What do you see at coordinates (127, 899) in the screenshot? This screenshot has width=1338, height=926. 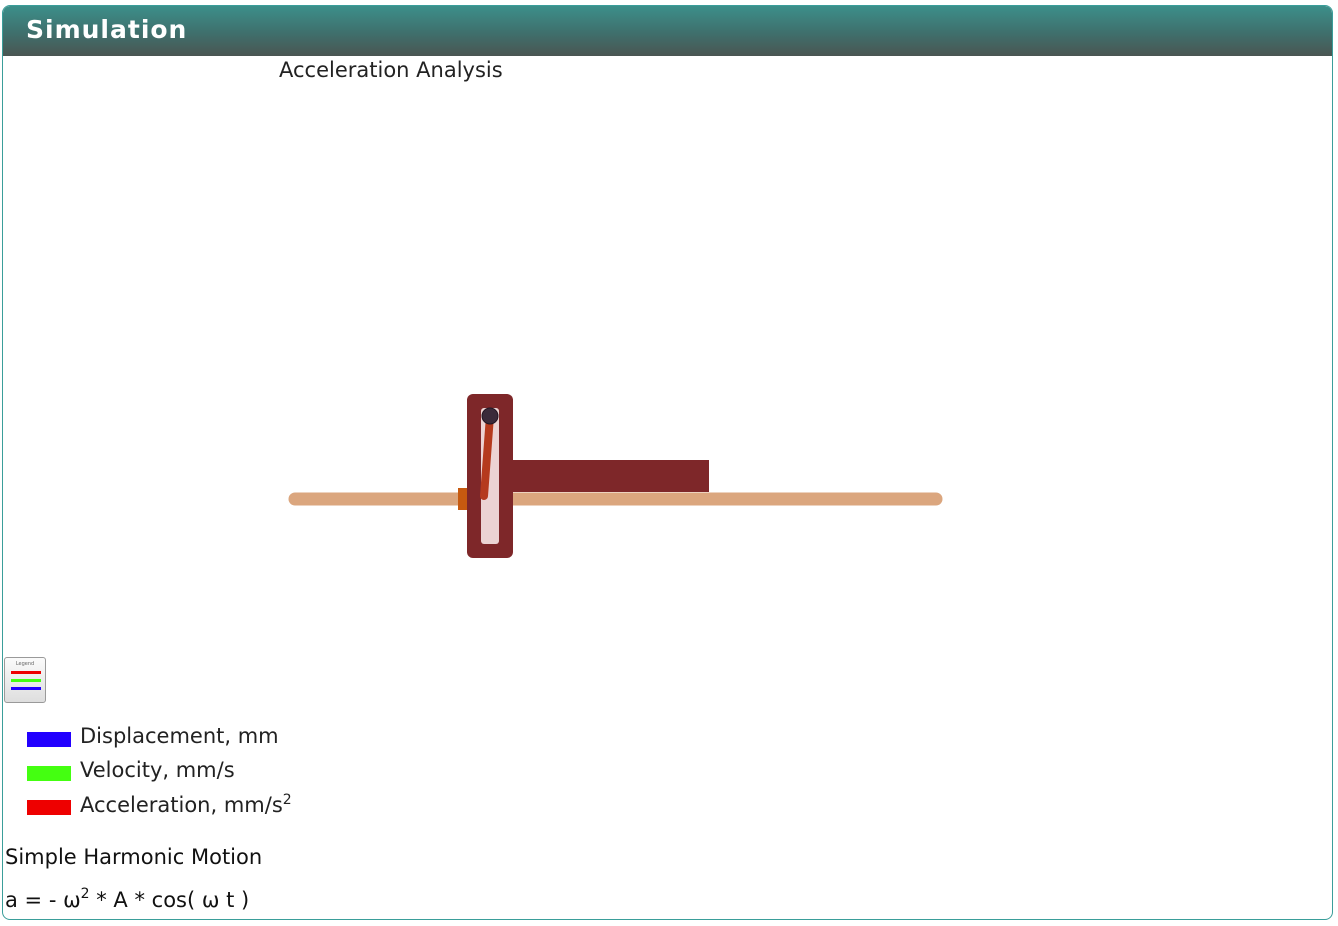 I see `motion-formula: a = - ω2 * A * cos( ω t )` at bounding box center [127, 899].